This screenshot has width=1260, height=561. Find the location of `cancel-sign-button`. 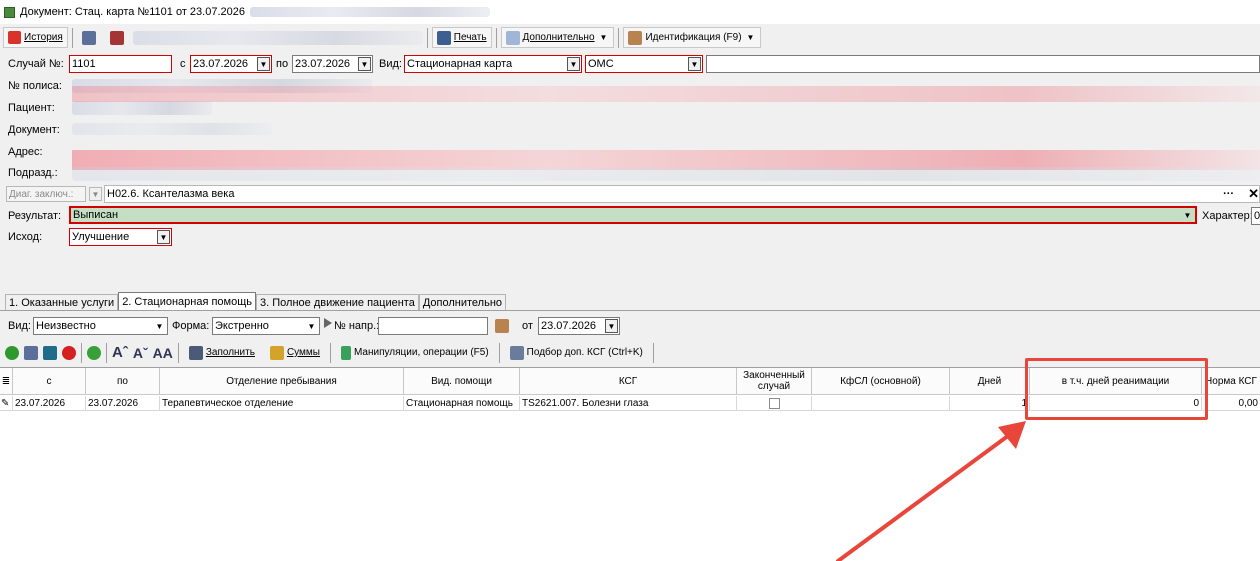

cancel-sign-button is located at coordinates (117, 37).